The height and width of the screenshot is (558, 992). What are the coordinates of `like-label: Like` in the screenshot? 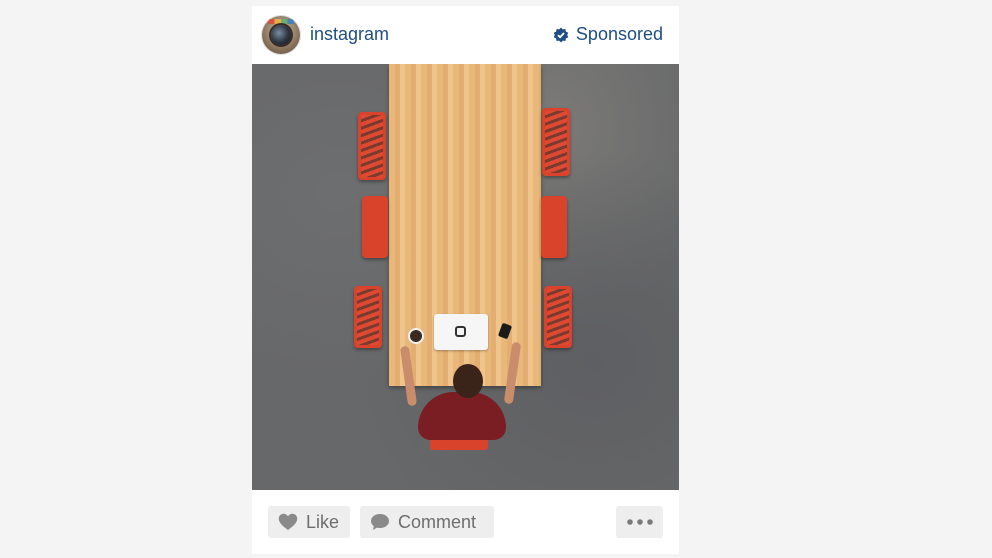 It's located at (323, 521).